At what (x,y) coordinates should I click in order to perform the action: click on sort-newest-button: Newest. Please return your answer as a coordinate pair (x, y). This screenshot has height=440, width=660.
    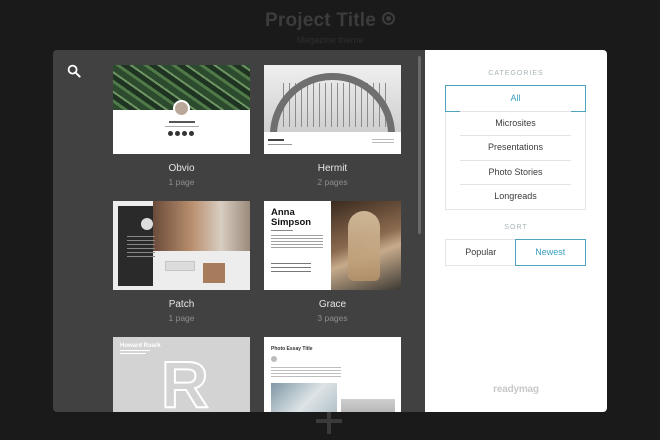
    Looking at the image, I should click on (550, 252).